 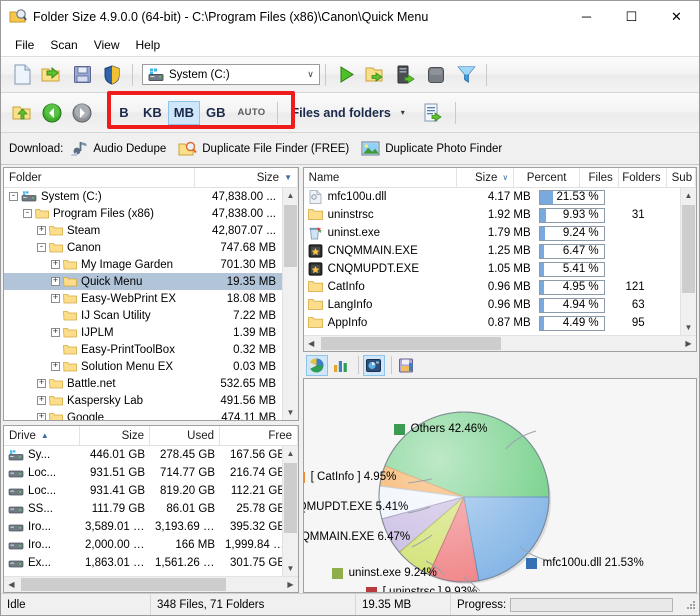 What do you see at coordinates (406, 75) in the screenshot?
I see `scan-computer-icon` at bounding box center [406, 75].